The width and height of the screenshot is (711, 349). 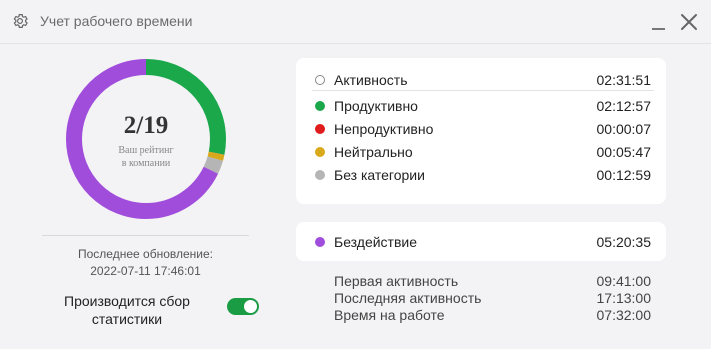 What do you see at coordinates (116, 21) in the screenshot?
I see `window-title: Учет рабочего времени` at bounding box center [116, 21].